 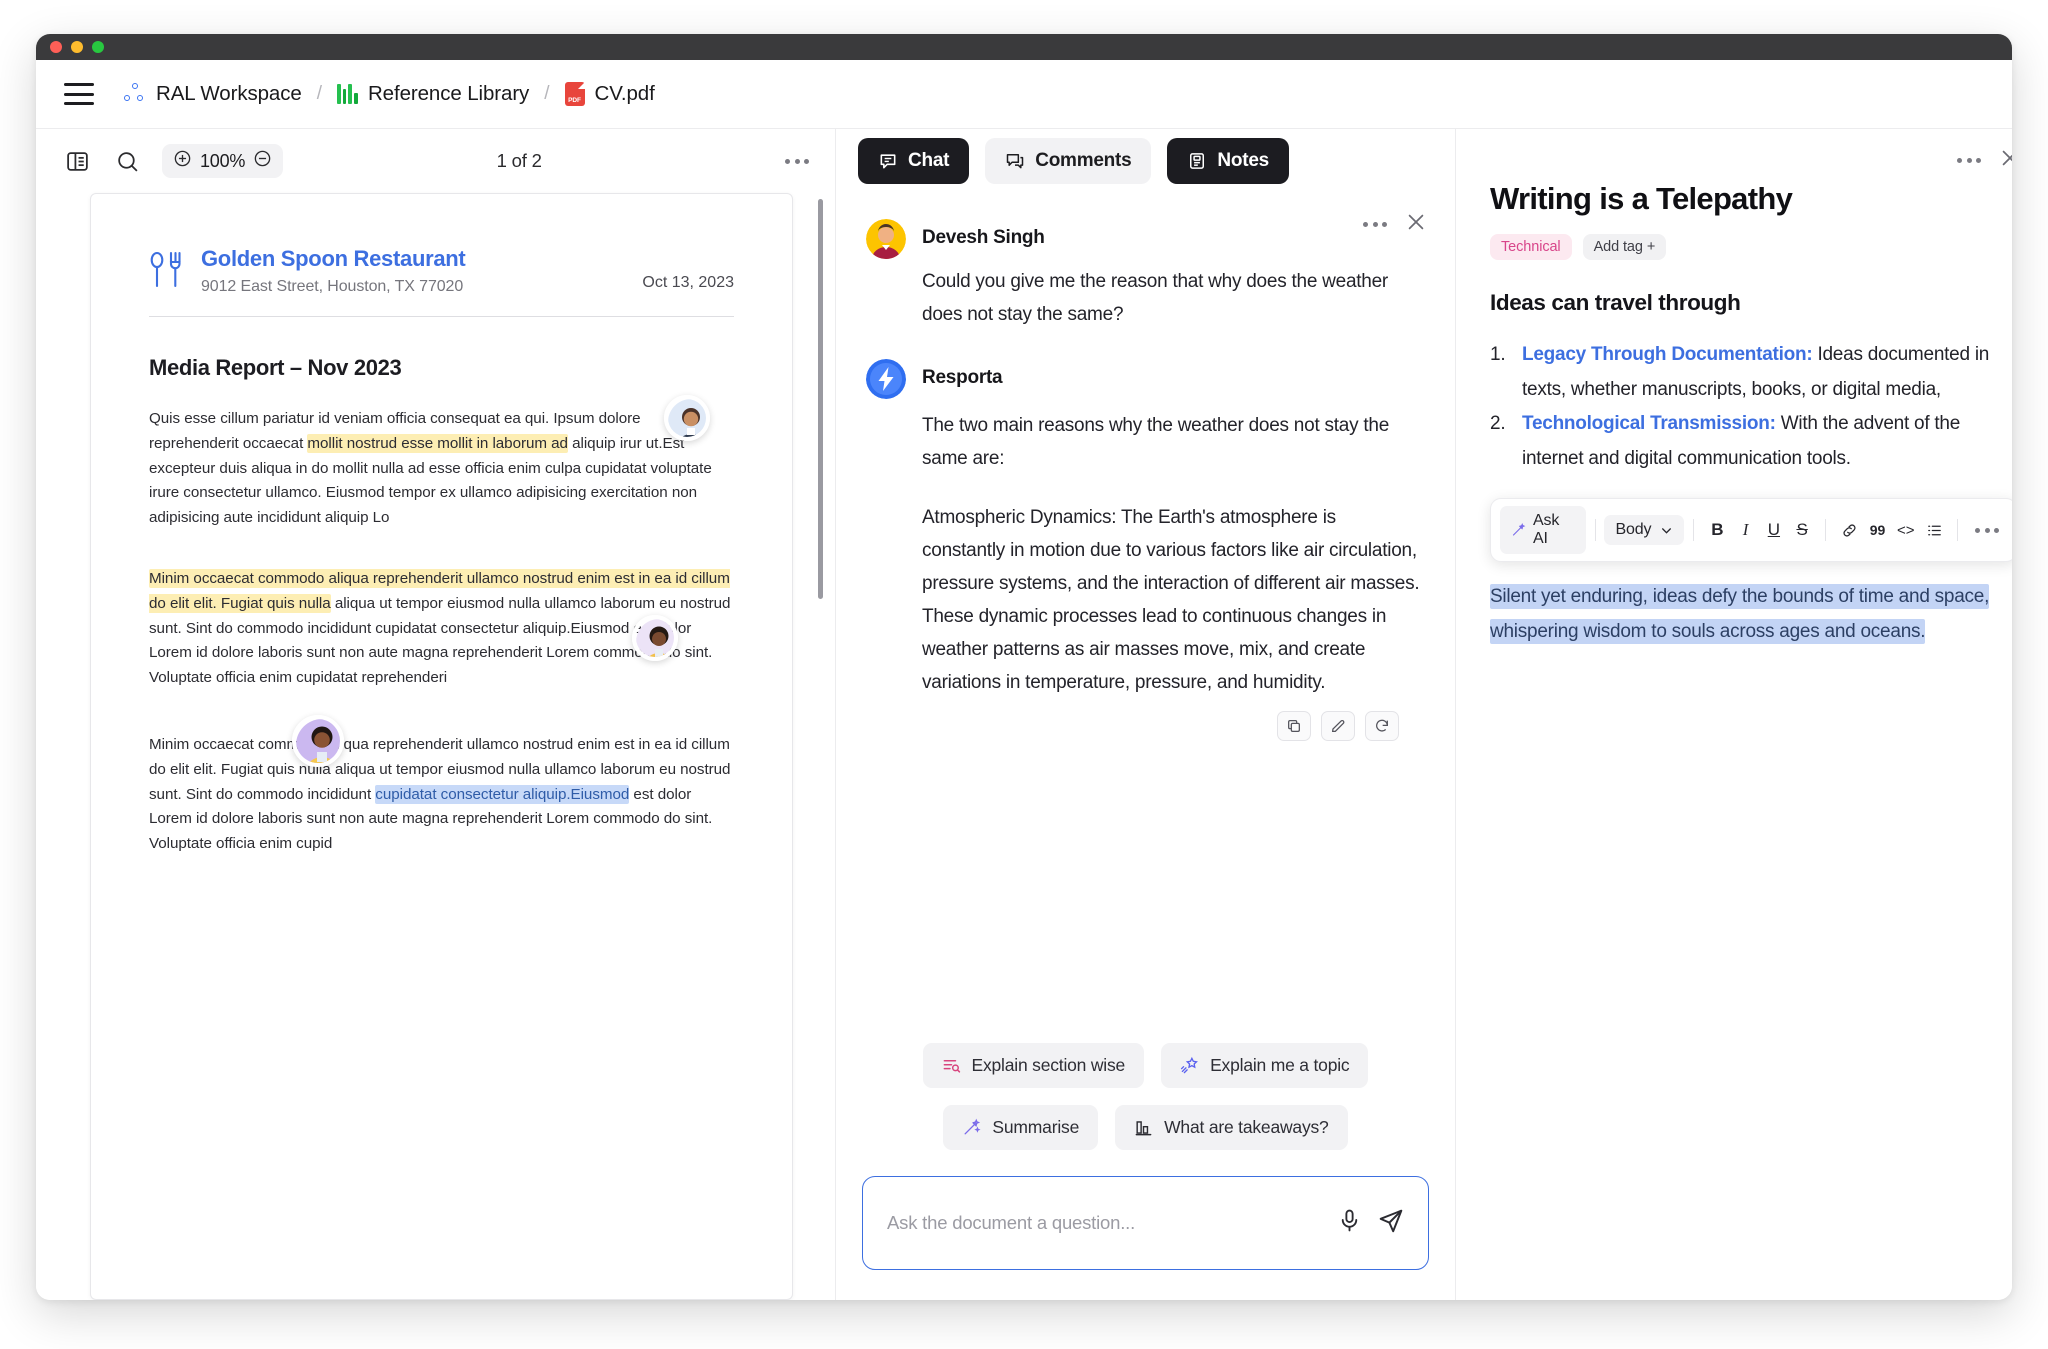 What do you see at coordinates (914, 161) in the screenshot?
I see `tab-chat: Chat` at bounding box center [914, 161].